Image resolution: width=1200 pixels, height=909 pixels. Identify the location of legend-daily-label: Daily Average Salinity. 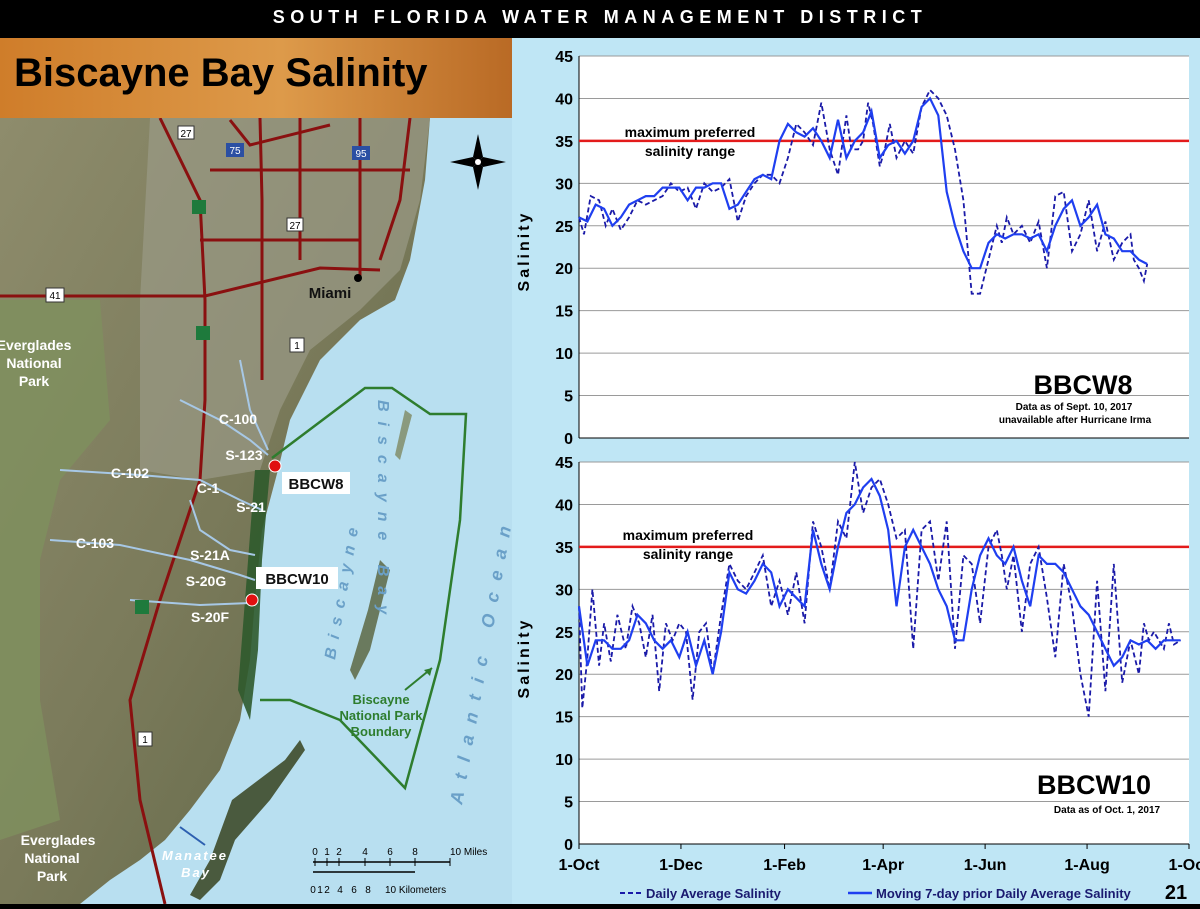
(714, 893).